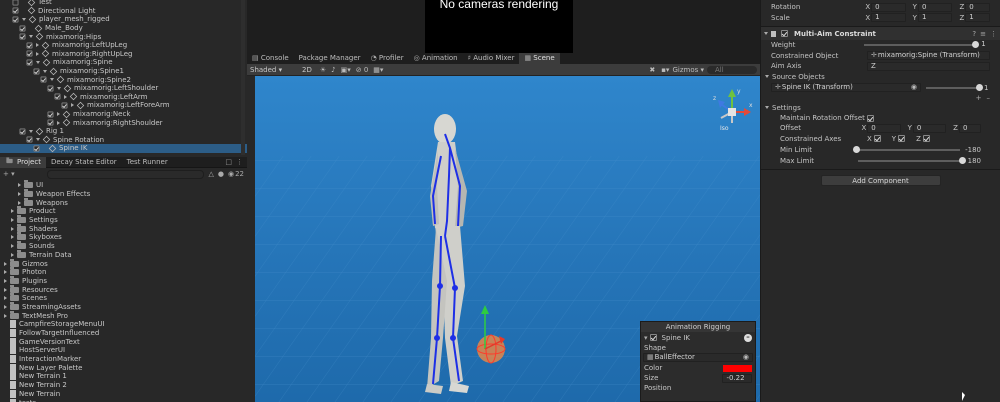 The height and width of the screenshot is (402, 1000). What do you see at coordinates (928, 55) in the screenshot?
I see `constrained-object-field: ✛ mixamorig:Spine (Transform)` at bounding box center [928, 55].